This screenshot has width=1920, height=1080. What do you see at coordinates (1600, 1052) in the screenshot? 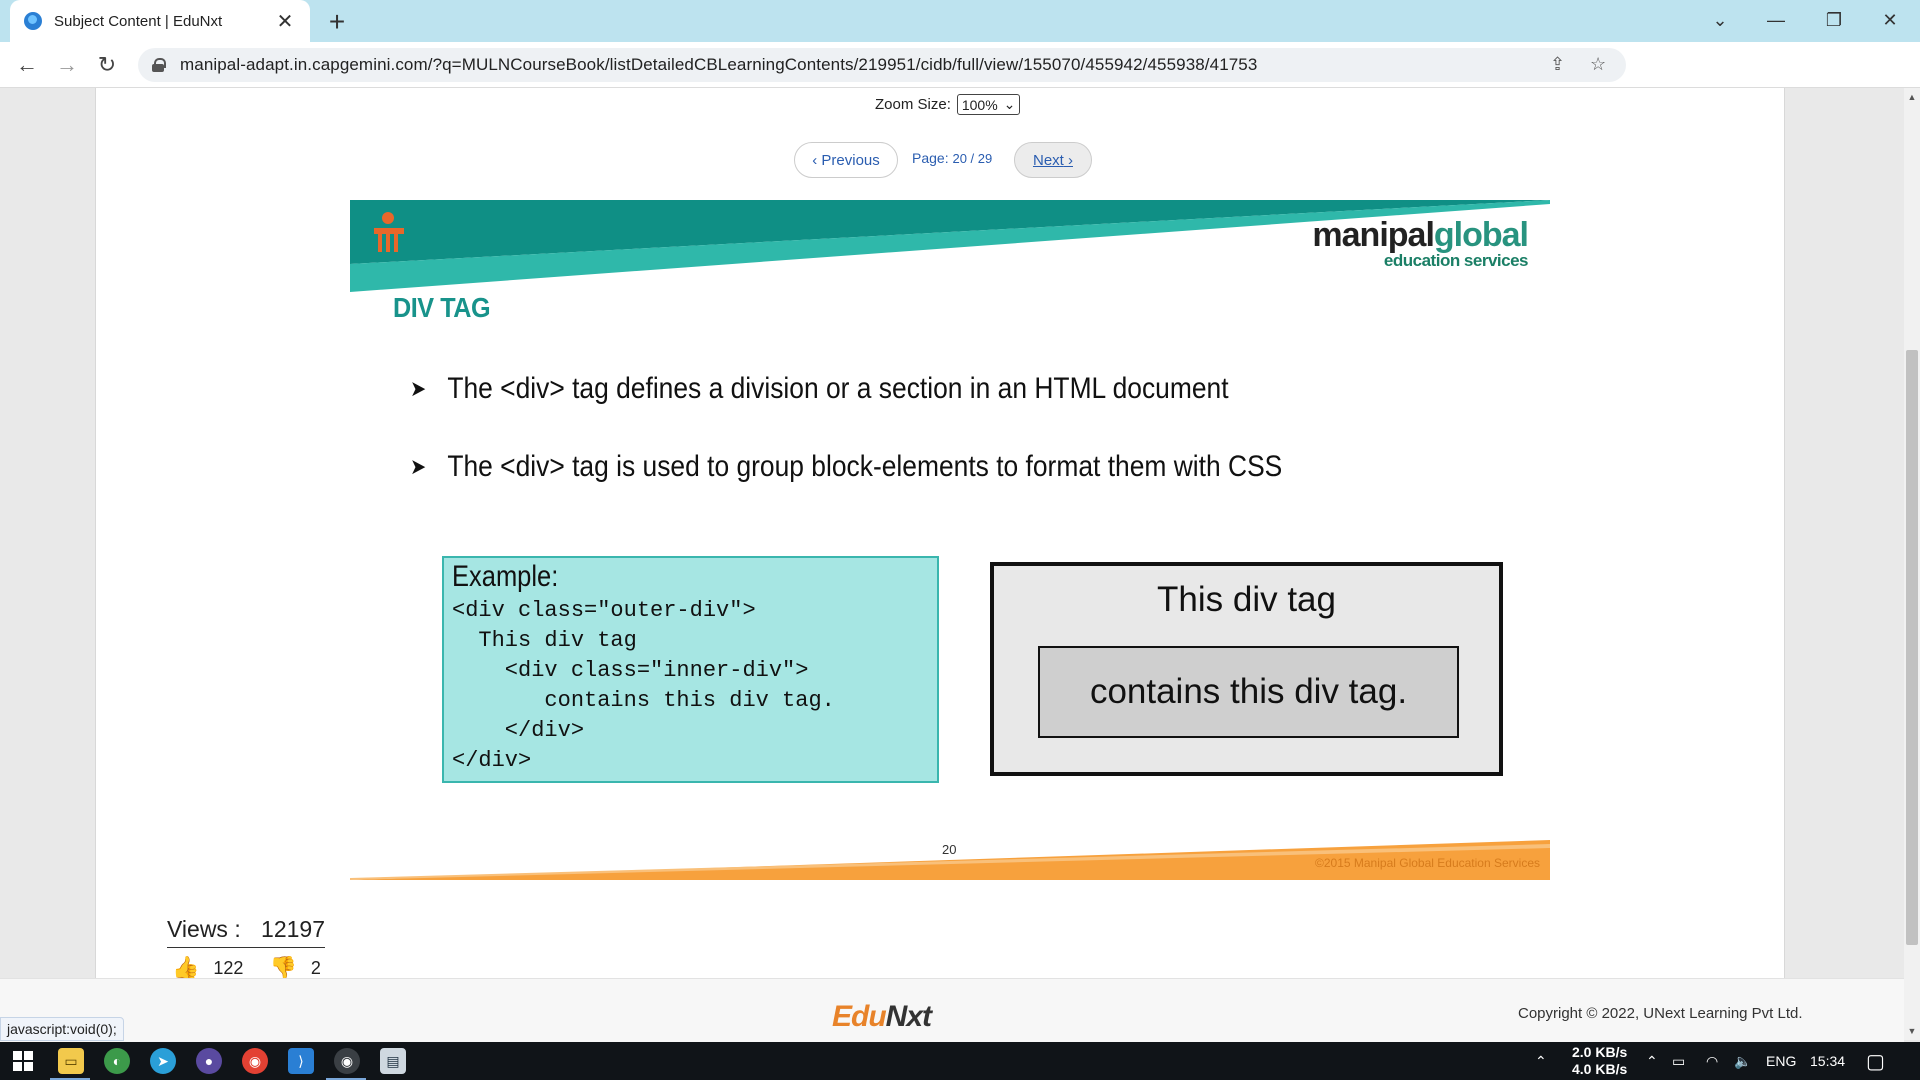
I see `net-up: 2.0 KB/s` at bounding box center [1600, 1052].